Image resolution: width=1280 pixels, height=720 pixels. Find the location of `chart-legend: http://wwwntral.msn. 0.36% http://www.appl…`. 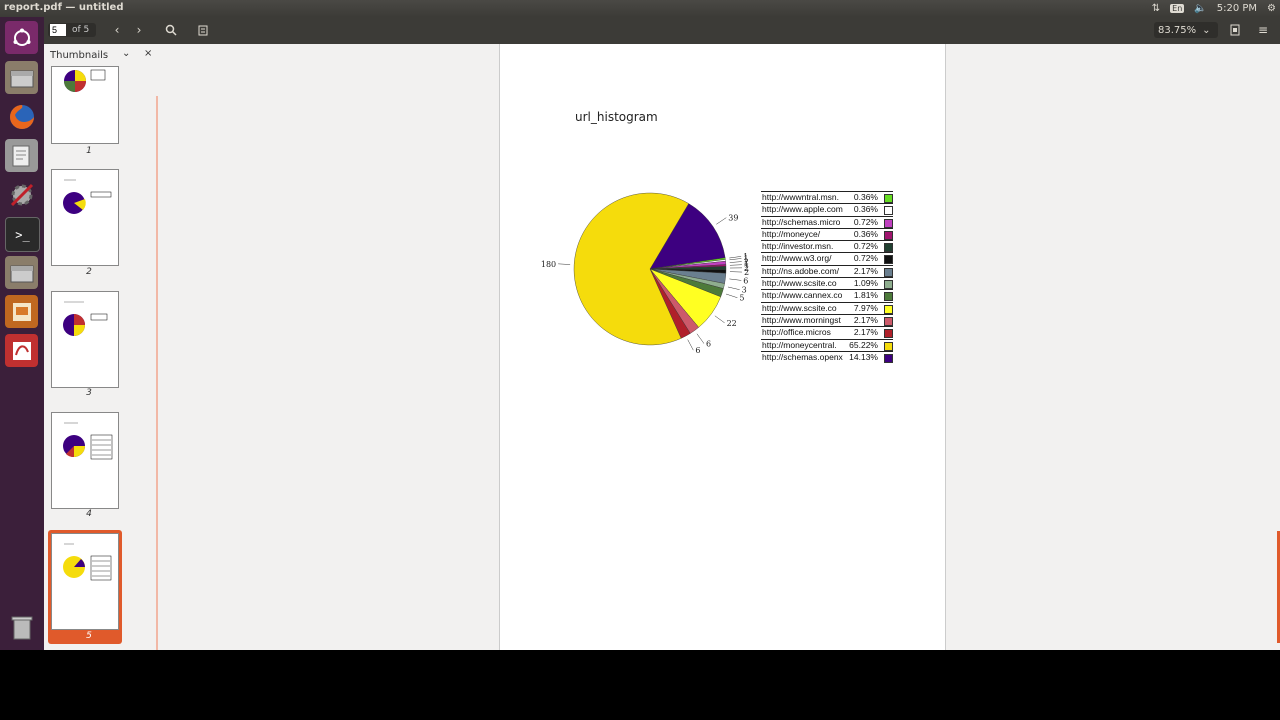

chart-legend: http://wwwntral.msn. 0.36% http://www.appl… is located at coordinates (827, 277).